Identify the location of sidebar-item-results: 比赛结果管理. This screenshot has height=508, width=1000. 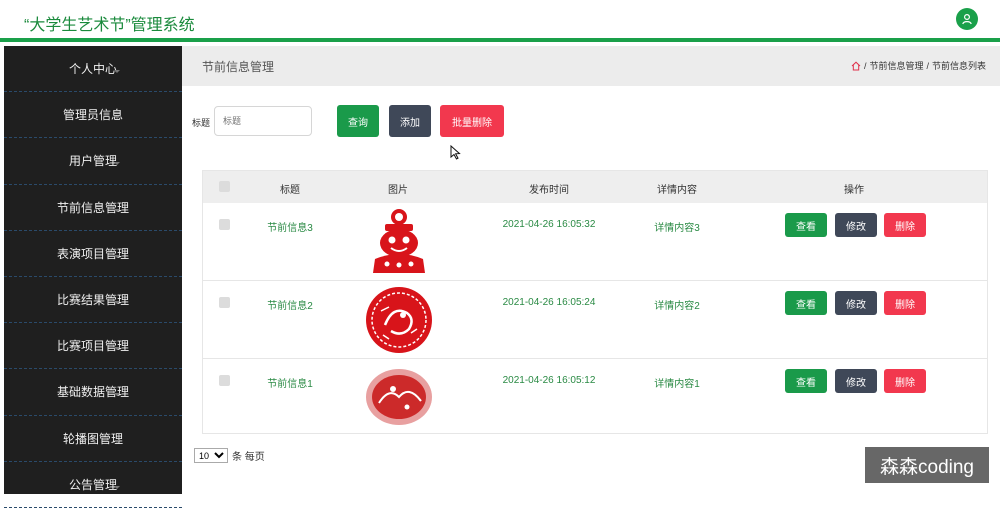
(93, 300).